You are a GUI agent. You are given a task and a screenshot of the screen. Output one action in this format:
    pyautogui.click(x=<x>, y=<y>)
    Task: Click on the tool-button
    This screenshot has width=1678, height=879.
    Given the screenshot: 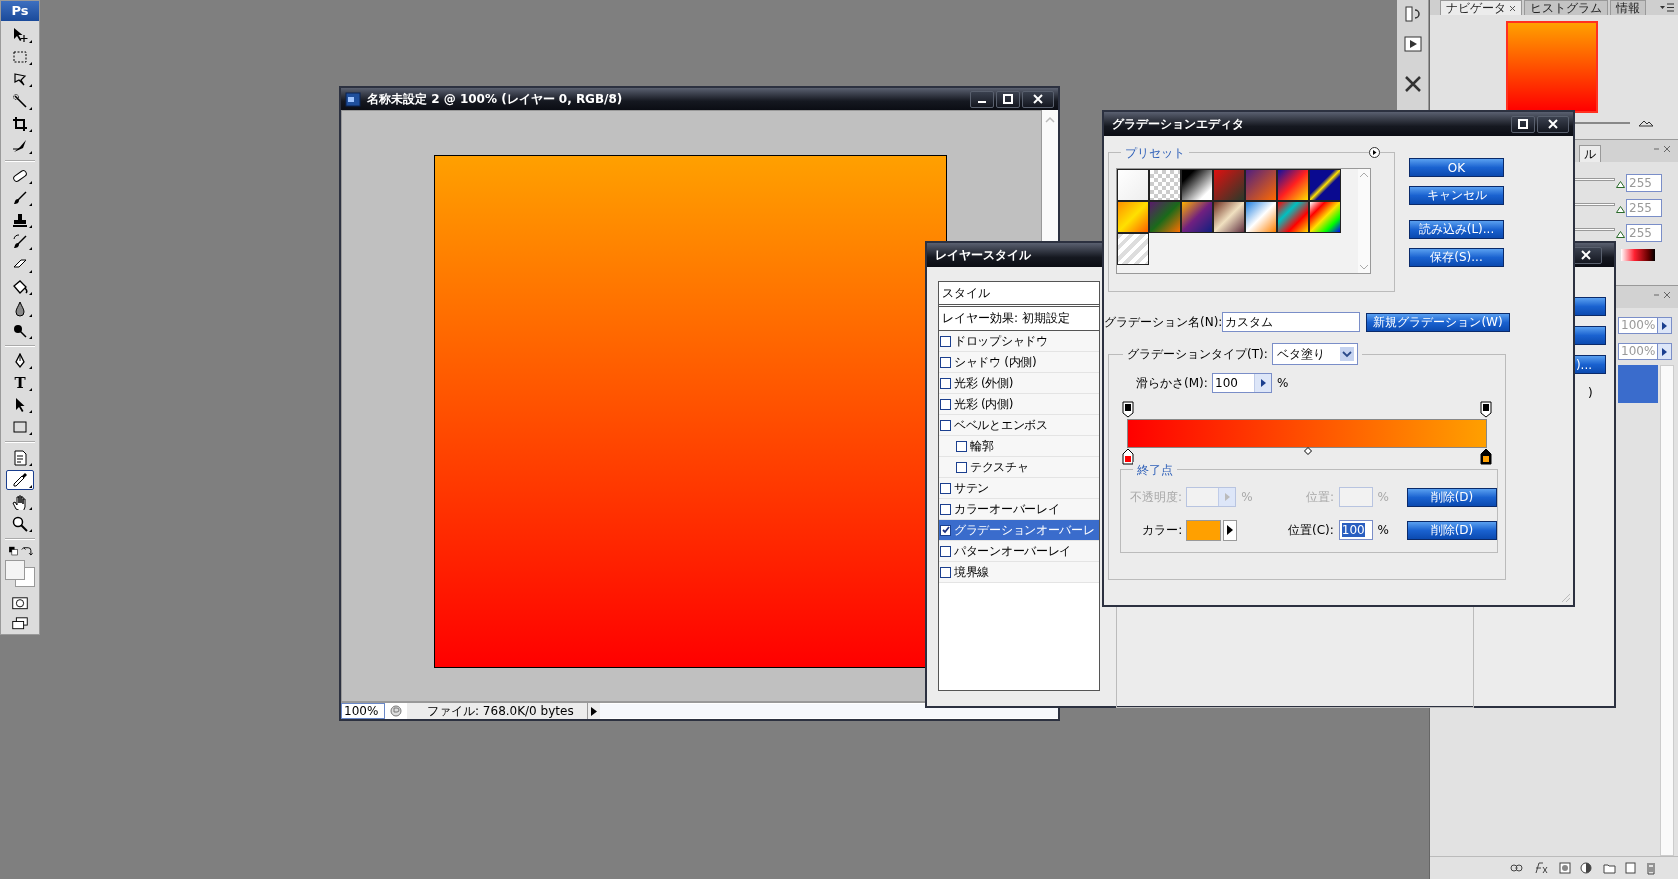 What is the action you would take?
    pyautogui.click(x=20, y=479)
    